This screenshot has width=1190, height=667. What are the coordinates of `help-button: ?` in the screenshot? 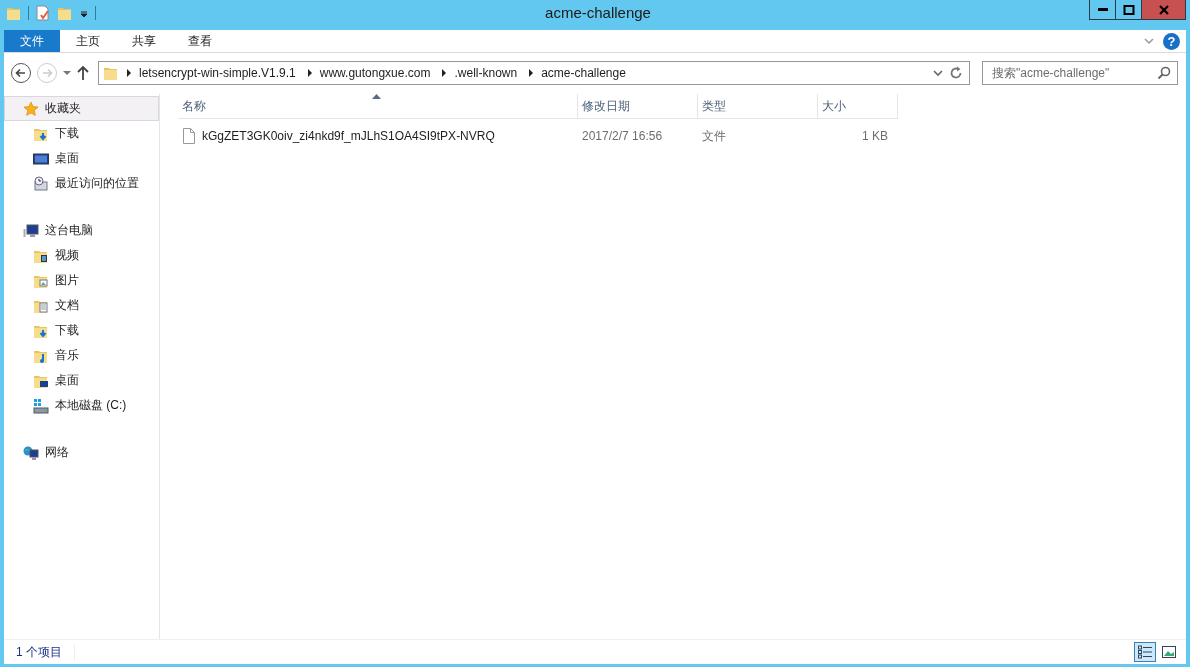 It's located at (1171, 41).